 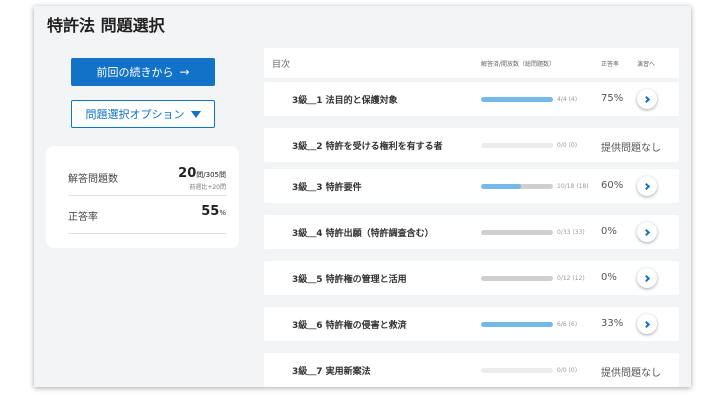 What do you see at coordinates (349, 280) in the screenshot?
I see `chapter-name: 3級＿5 特許権の管理と活用` at bounding box center [349, 280].